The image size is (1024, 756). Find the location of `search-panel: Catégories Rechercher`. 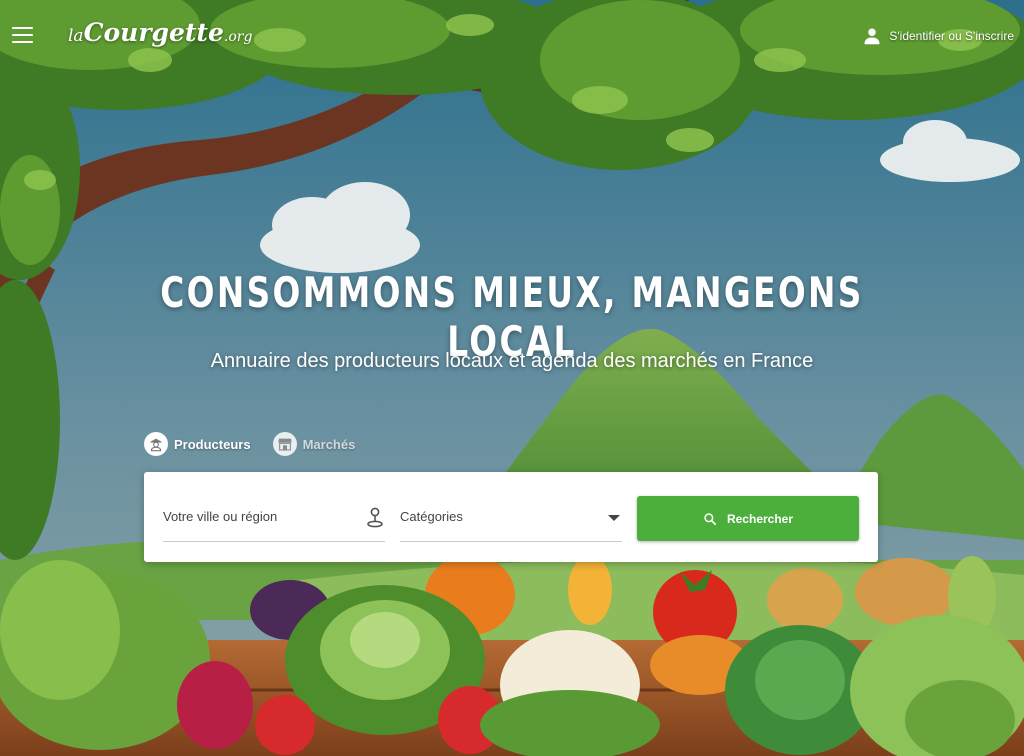

search-panel: Catégories Rechercher is located at coordinates (511, 517).